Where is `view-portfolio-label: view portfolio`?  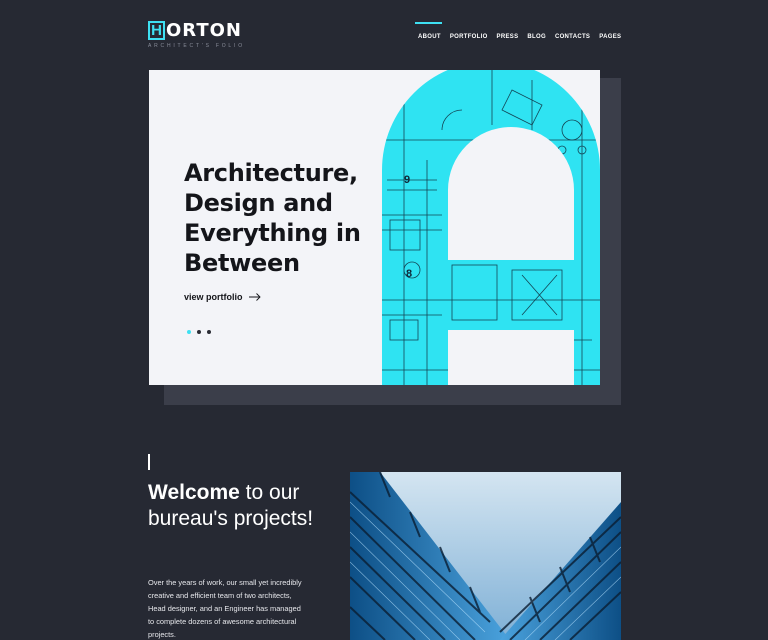 view-portfolio-label: view portfolio is located at coordinates (213, 297).